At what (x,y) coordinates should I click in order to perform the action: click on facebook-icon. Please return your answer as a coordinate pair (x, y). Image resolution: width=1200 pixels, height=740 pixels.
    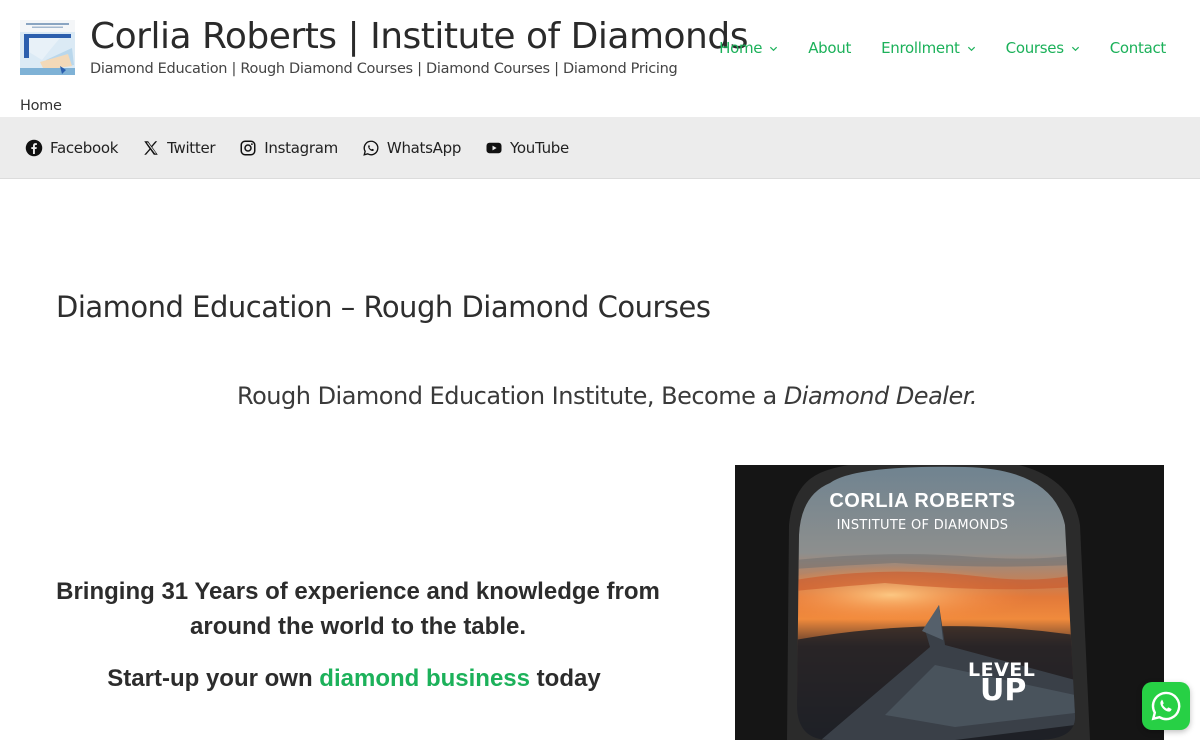
    Looking at the image, I should click on (34, 147).